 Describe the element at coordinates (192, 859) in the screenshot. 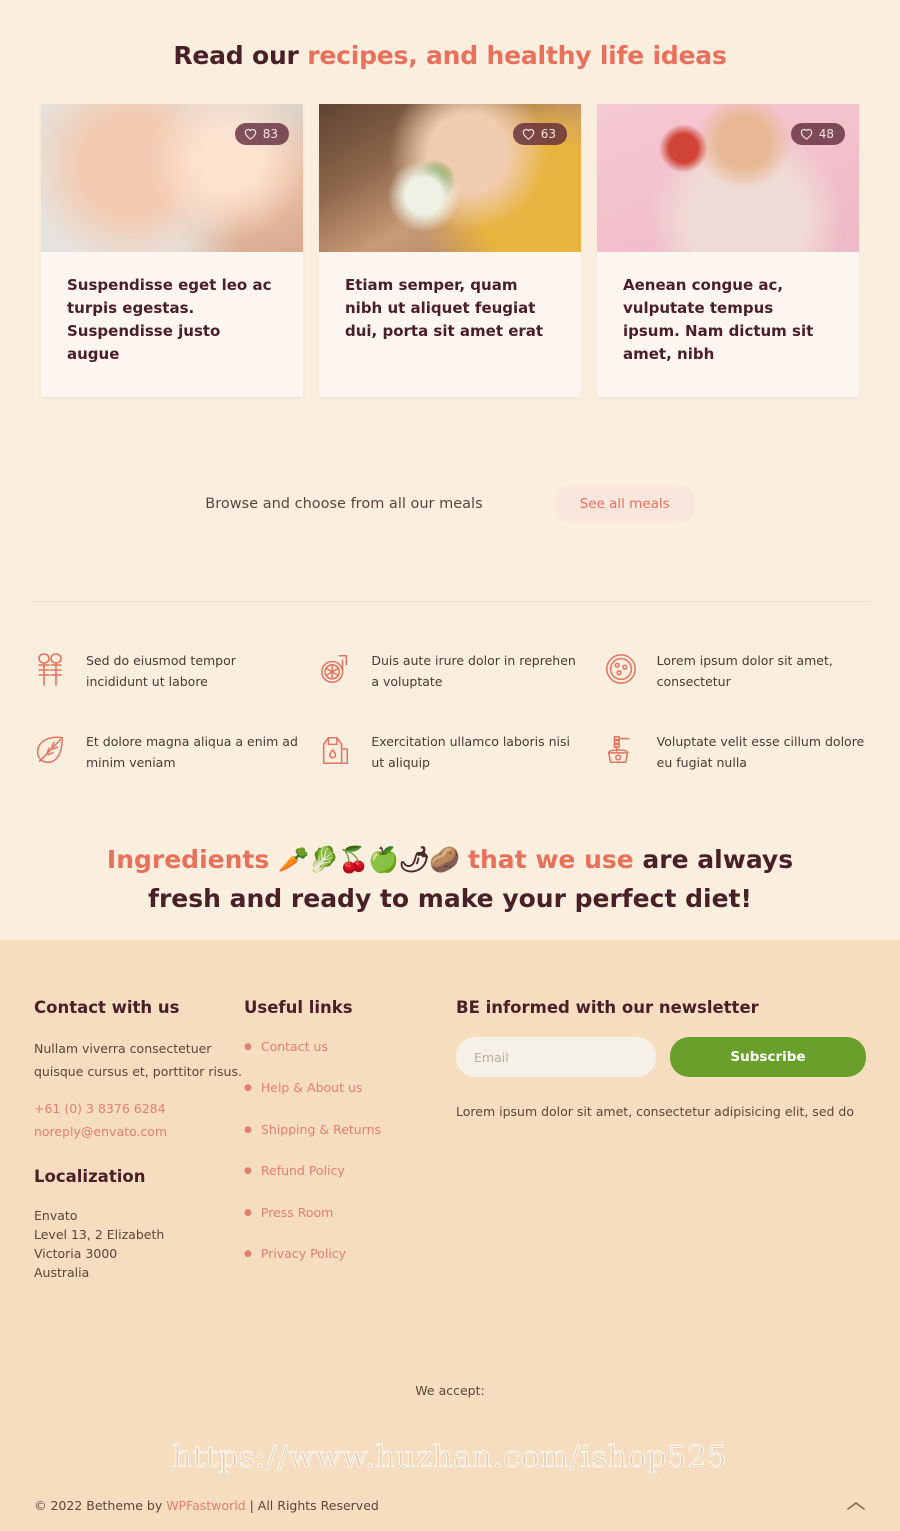

I see `ingredients-accent-a: Ingredients` at that location.